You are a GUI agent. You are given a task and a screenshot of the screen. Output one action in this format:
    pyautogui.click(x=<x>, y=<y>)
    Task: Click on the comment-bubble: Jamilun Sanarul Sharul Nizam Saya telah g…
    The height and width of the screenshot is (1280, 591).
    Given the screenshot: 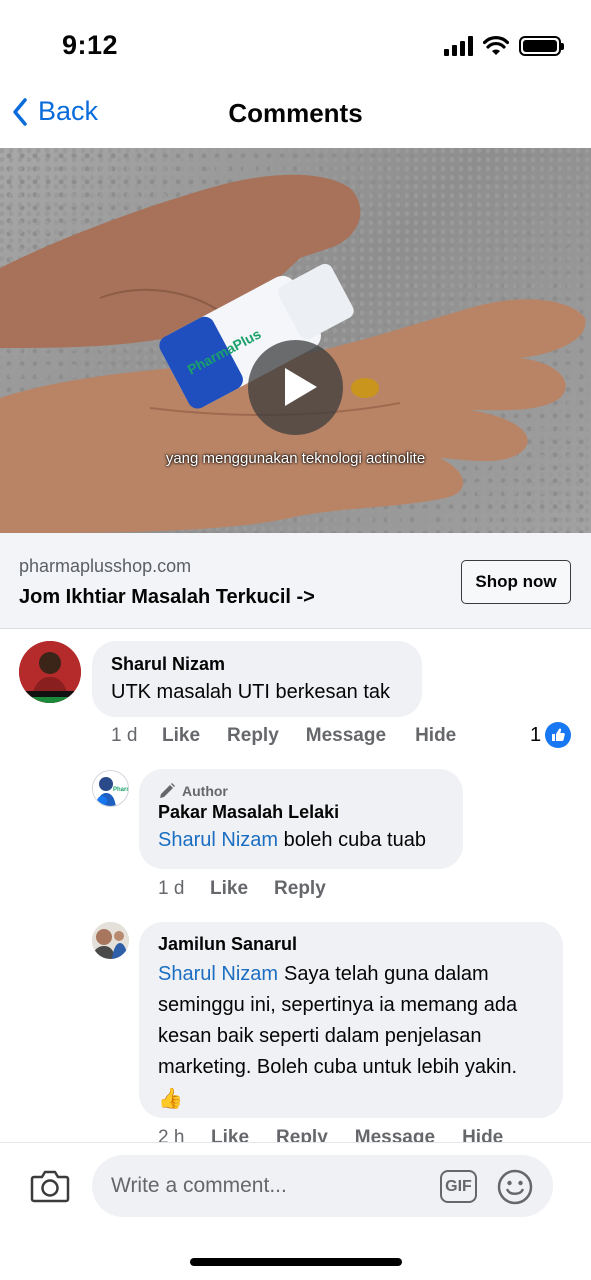 What is the action you would take?
    pyautogui.click(x=351, y=1020)
    